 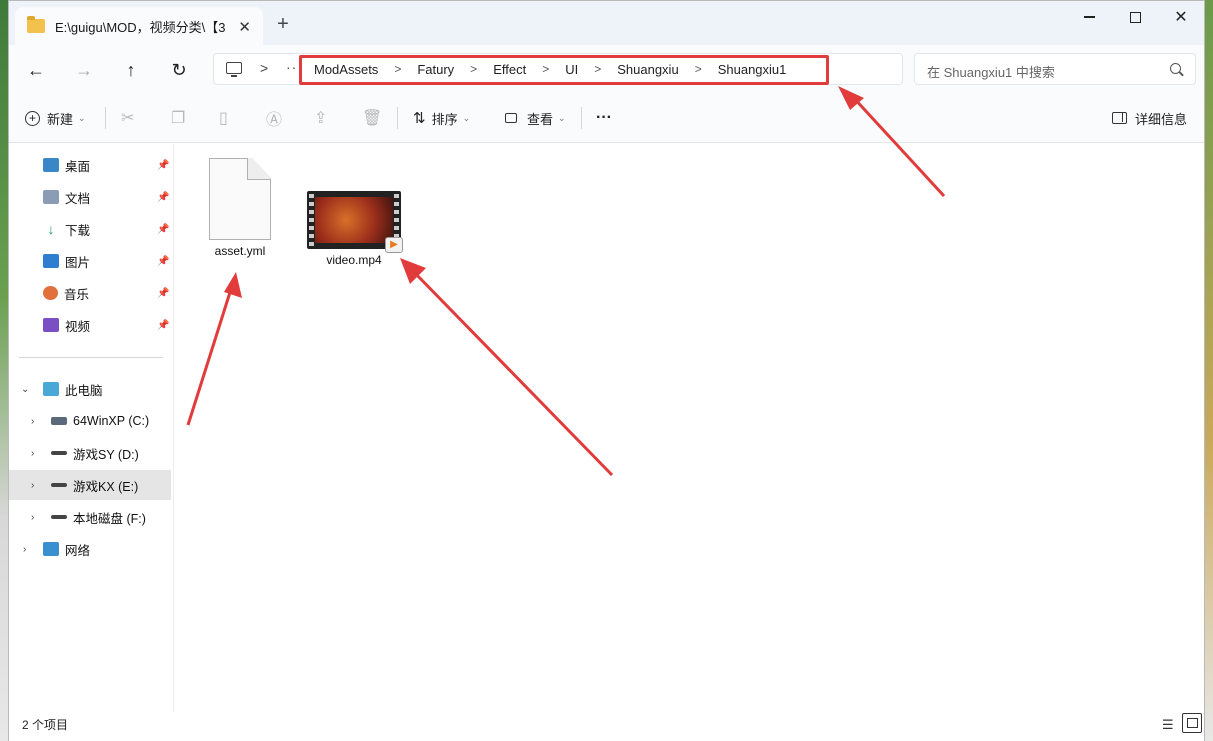 What do you see at coordinates (1168, 725) in the screenshot?
I see `list-view-icon: ☰` at bounding box center [1168, 725].